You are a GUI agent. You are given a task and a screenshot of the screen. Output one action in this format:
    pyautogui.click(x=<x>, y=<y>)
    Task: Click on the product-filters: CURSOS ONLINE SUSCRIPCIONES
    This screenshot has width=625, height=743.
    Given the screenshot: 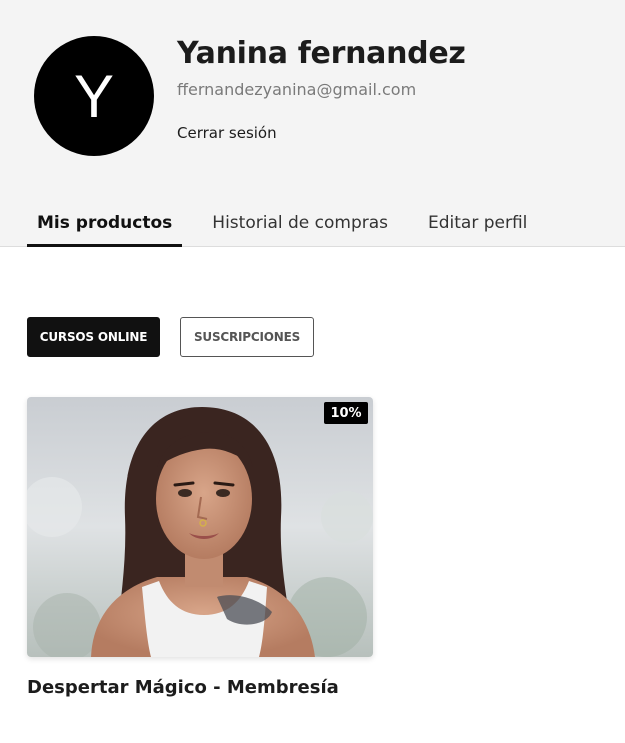 What is the action you would take?
    pyautogui.click(x=170, y=337)
    